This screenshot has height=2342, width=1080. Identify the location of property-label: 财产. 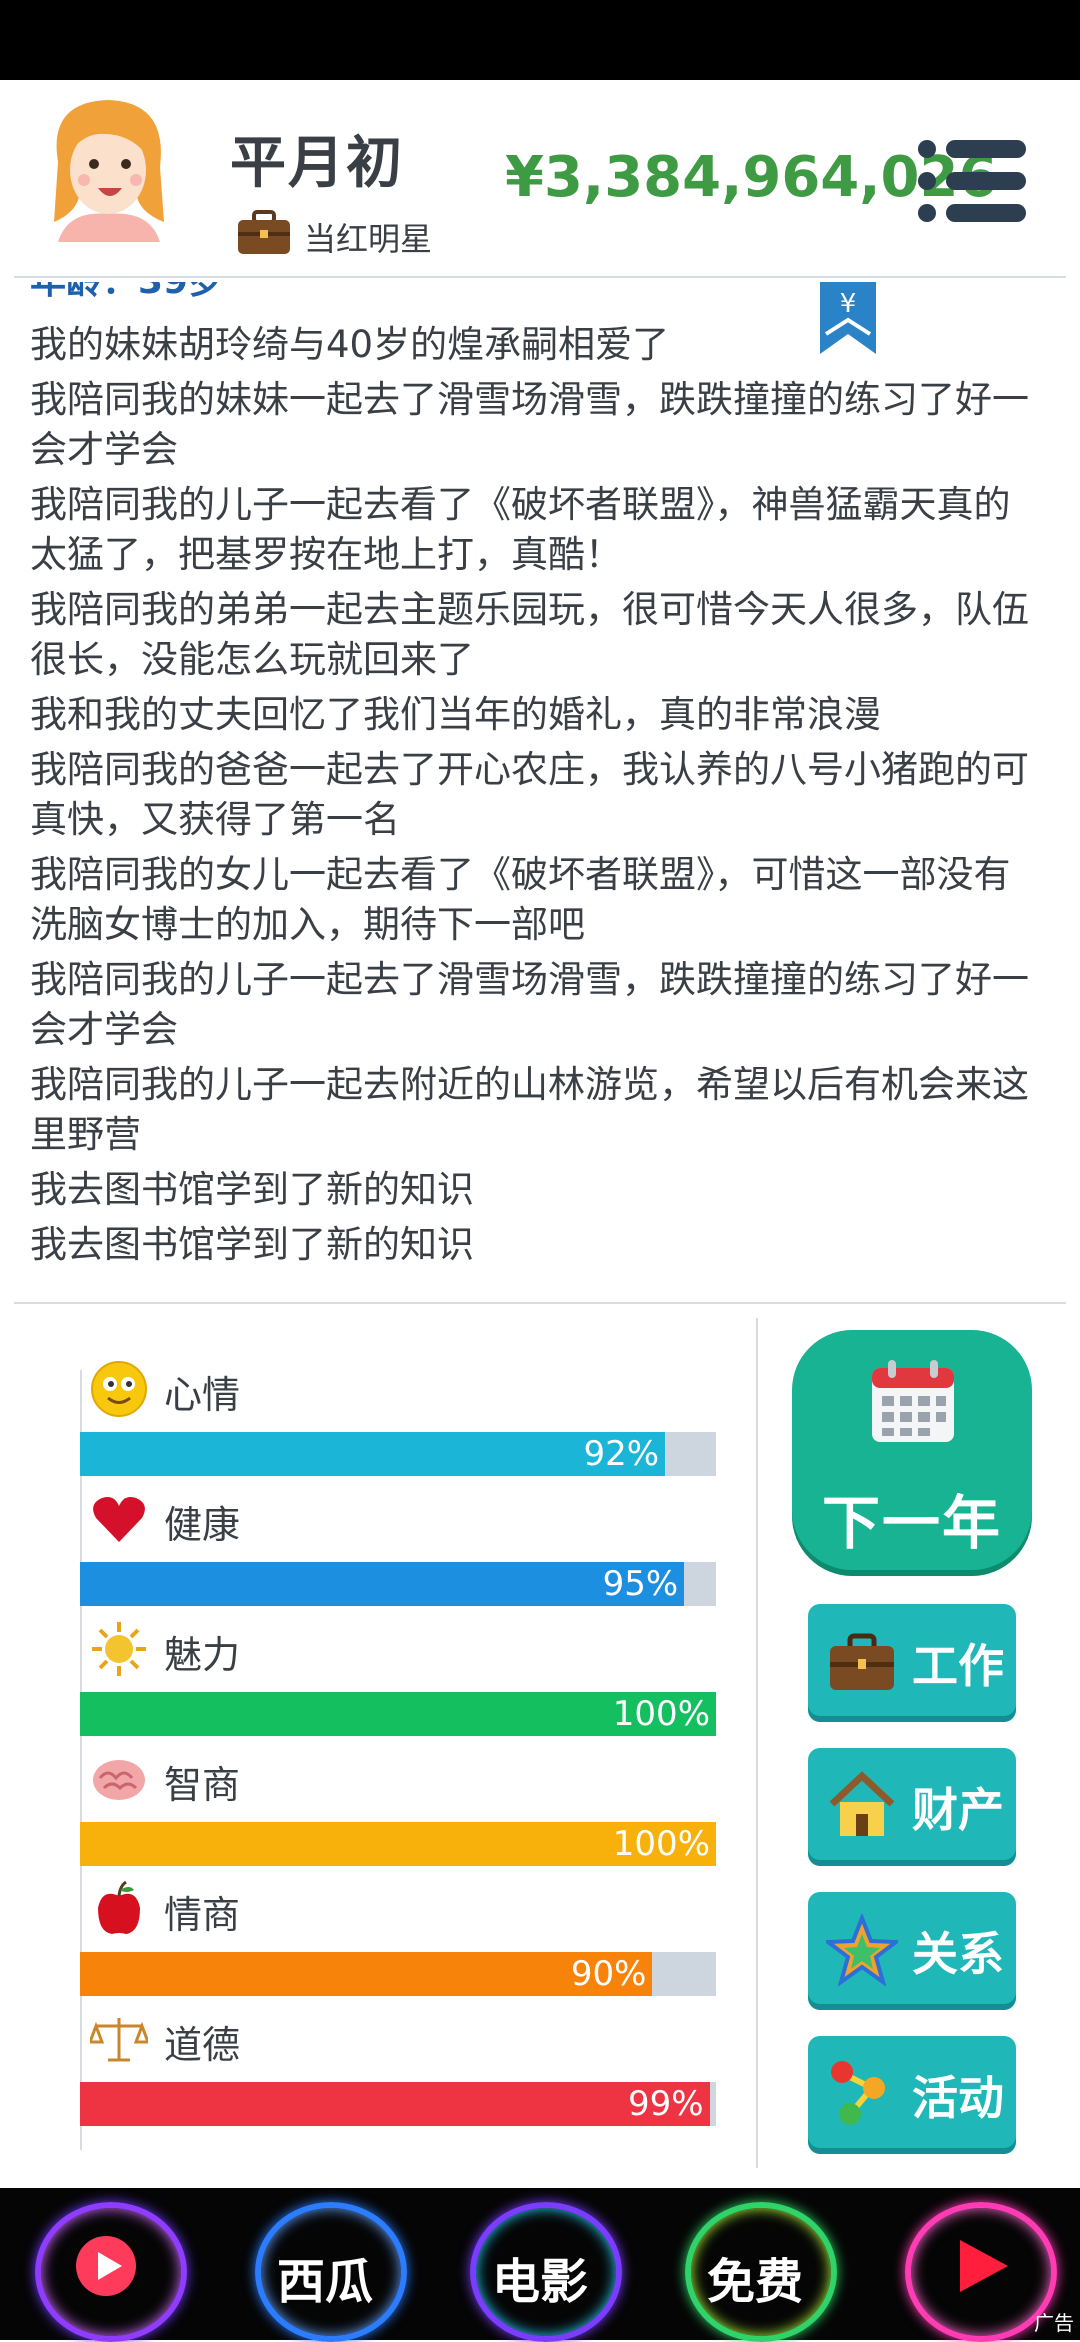
(958, 1810).